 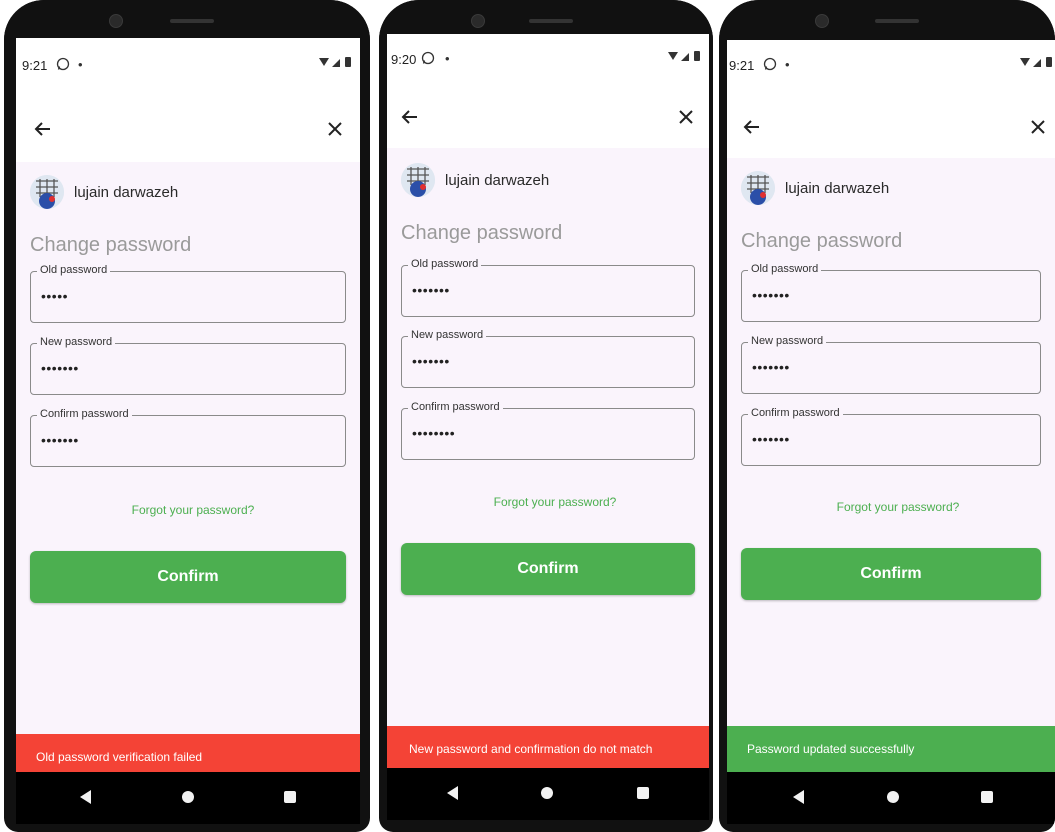 I want to click on old-password-label: Old password, so click(x=785, y=269).